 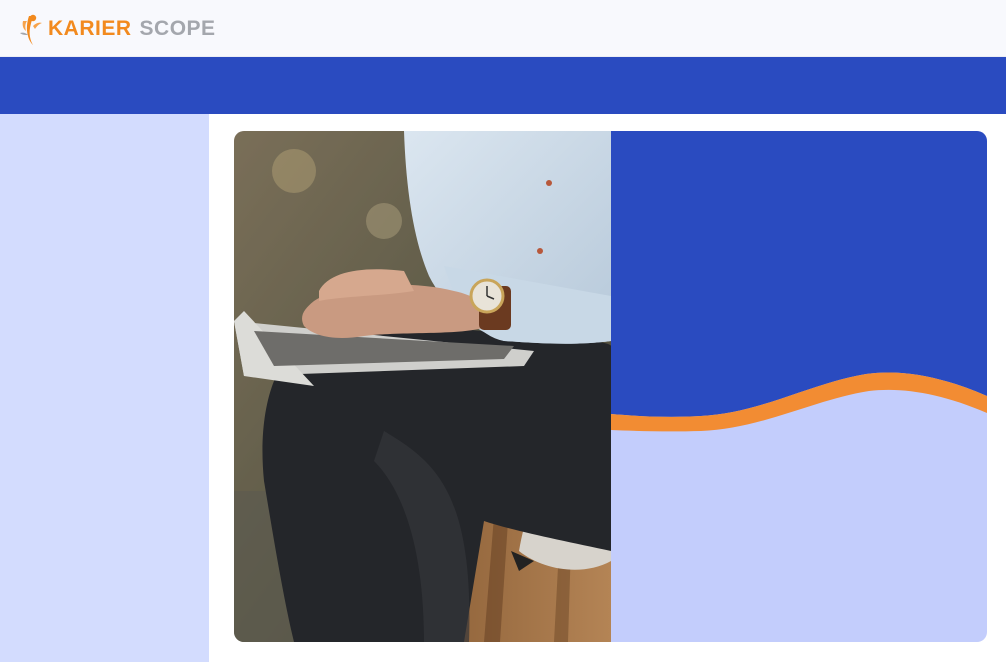 What do you see at coordinates (90, 28) in the screenshot?
I see `brand-name-part1: KARIER` at bounding box center [90, 28].